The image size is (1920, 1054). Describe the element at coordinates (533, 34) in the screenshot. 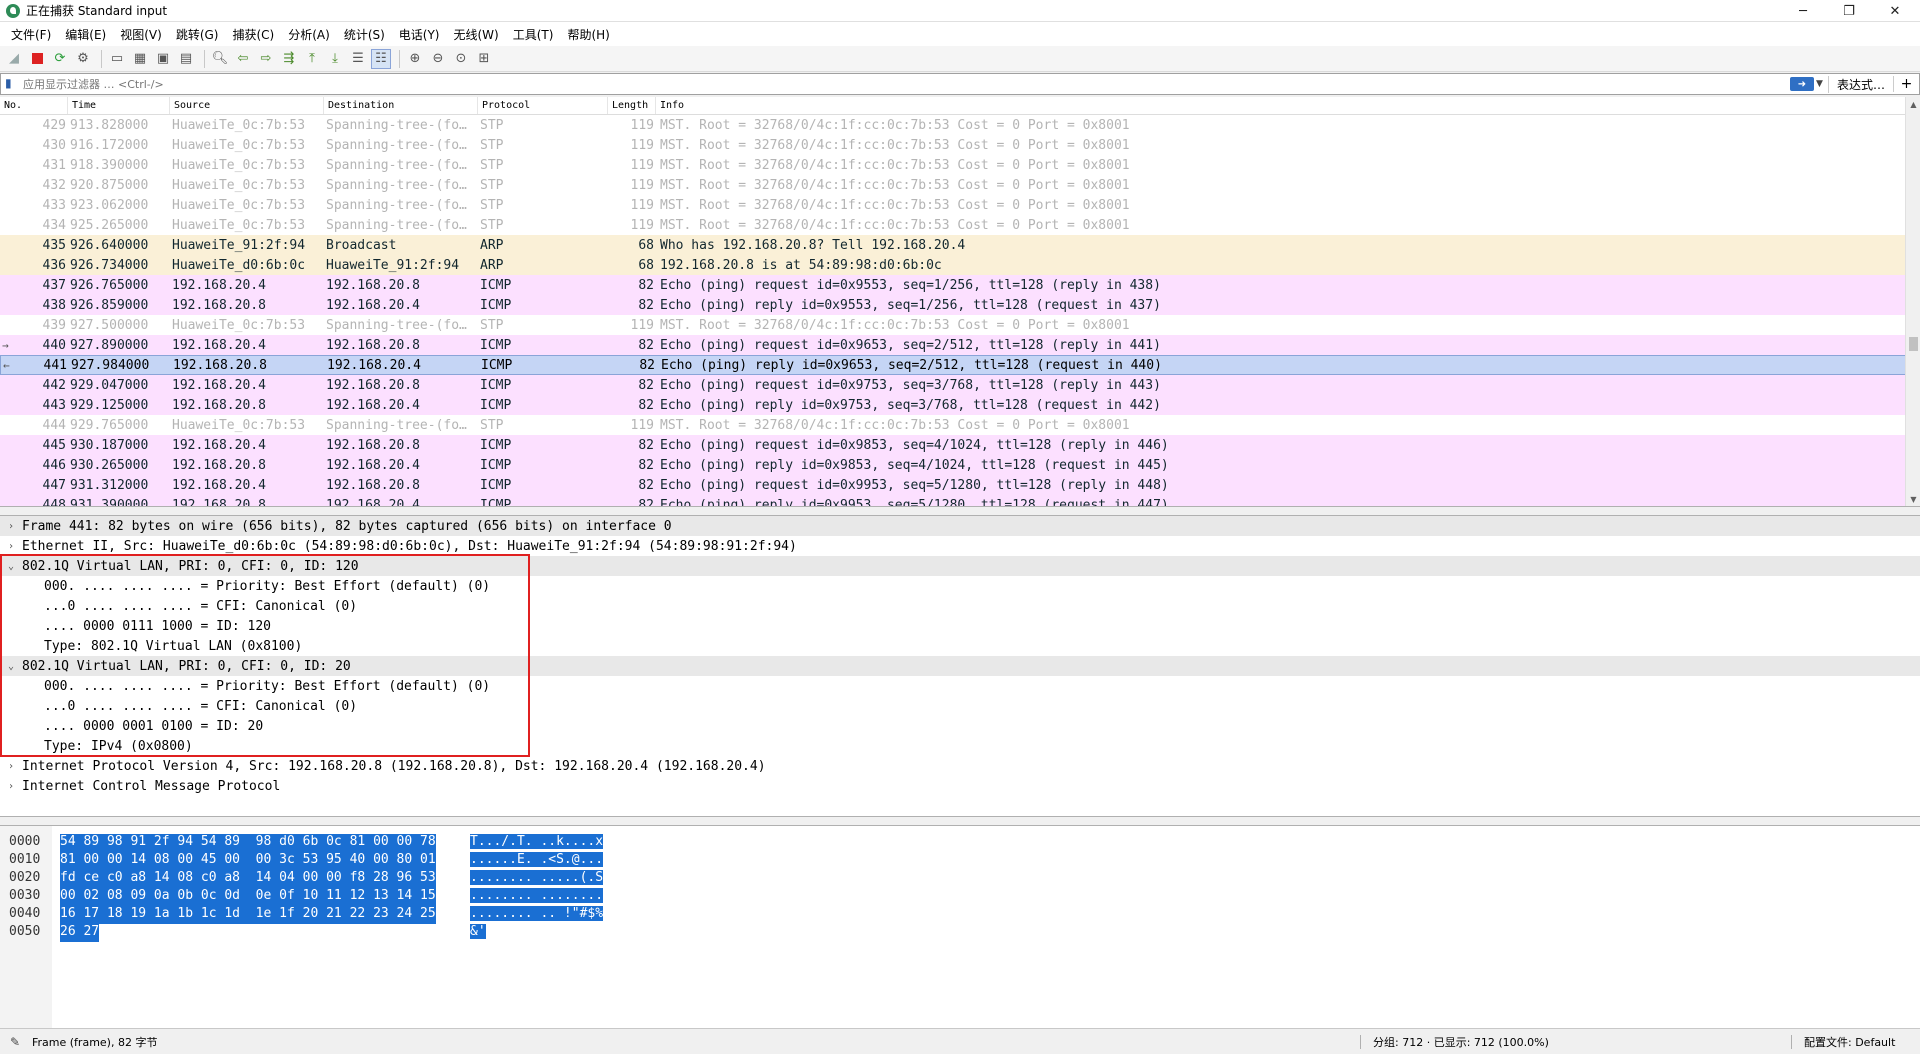

I see `menu-tools: 工具(T)` at that location.